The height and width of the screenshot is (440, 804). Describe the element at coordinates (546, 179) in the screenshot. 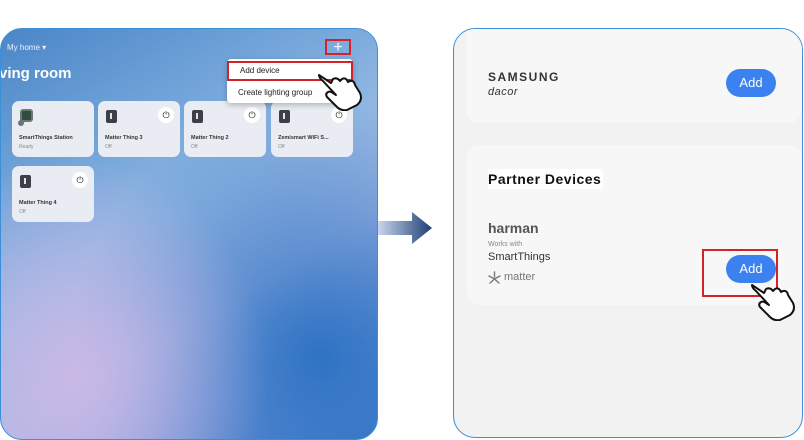

I see `section-title: Partner Devices` at that location.